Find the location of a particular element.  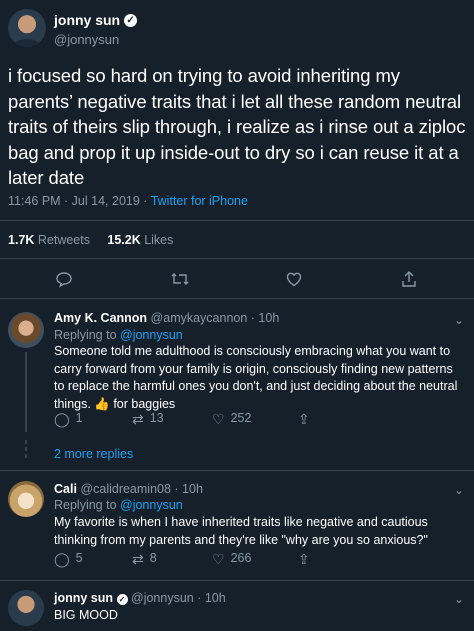

more-replies-link: 2 more replies is located at coordinates (93, 454).